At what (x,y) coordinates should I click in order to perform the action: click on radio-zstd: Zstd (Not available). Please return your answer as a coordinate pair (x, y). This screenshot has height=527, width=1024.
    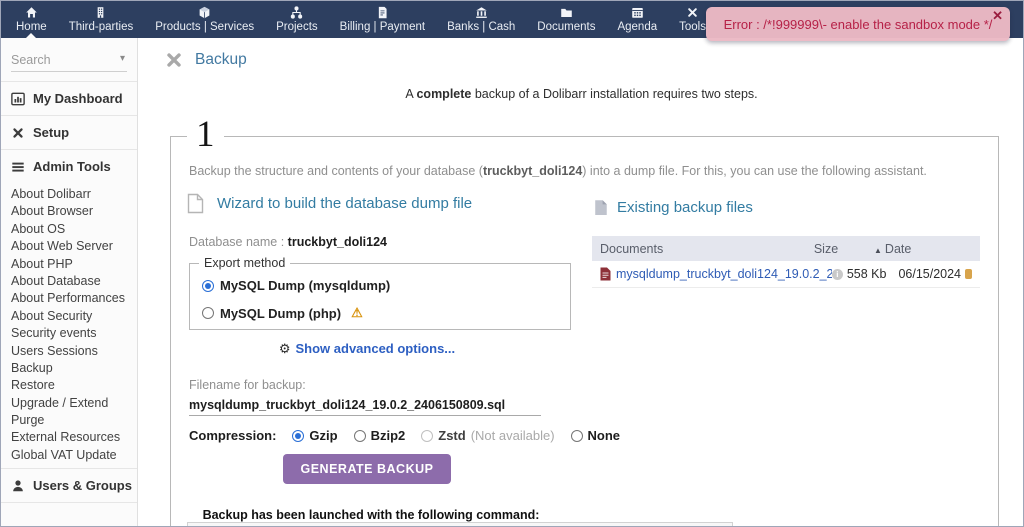
    Looking at the image, I should click on (488, 435).